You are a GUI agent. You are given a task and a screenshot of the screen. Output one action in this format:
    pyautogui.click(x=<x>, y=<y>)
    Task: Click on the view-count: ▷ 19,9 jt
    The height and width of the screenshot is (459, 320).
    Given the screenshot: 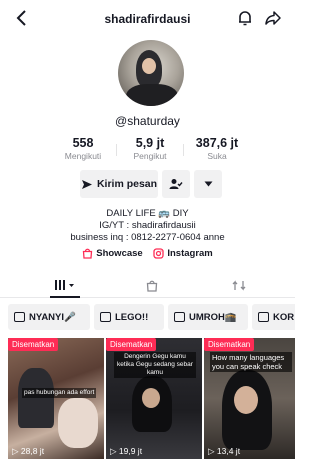 What is the action you would take?
    pyautogui.click(x=126, y=451)
    